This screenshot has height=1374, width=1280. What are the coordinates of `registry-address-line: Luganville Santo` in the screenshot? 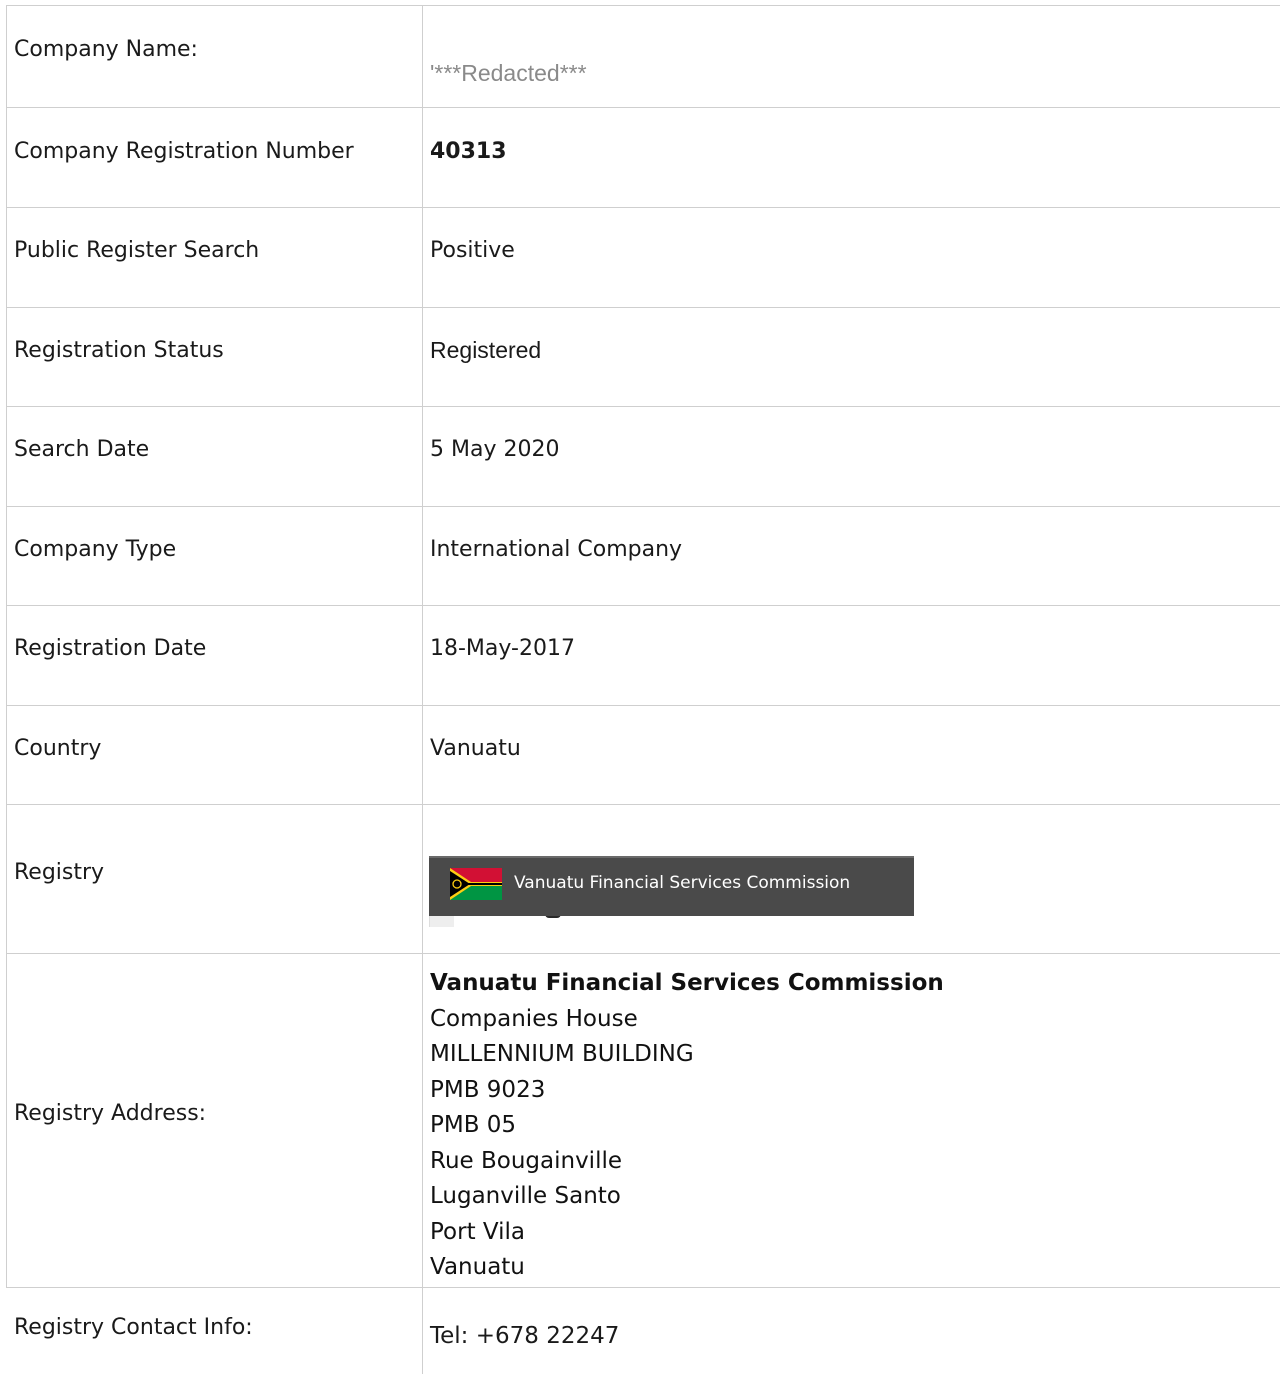 It's located at (525, 1196).